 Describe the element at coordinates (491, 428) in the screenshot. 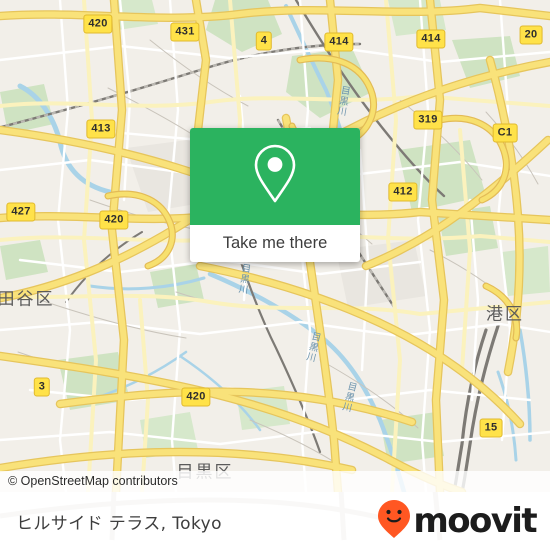

I see `road-shield: 15` at that location.